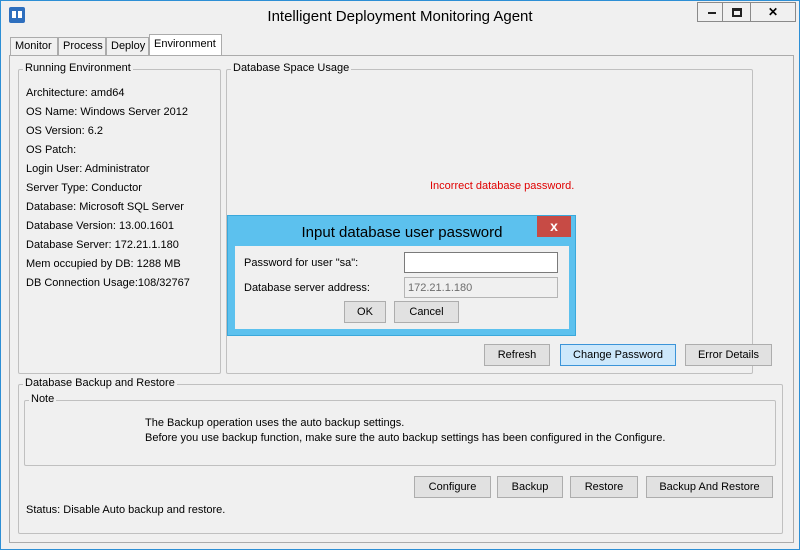 The image size is (800, 550). Describe the element at coordinates (618, 355) in the screenshot. I see `change-password-button: Change Password` at that location.